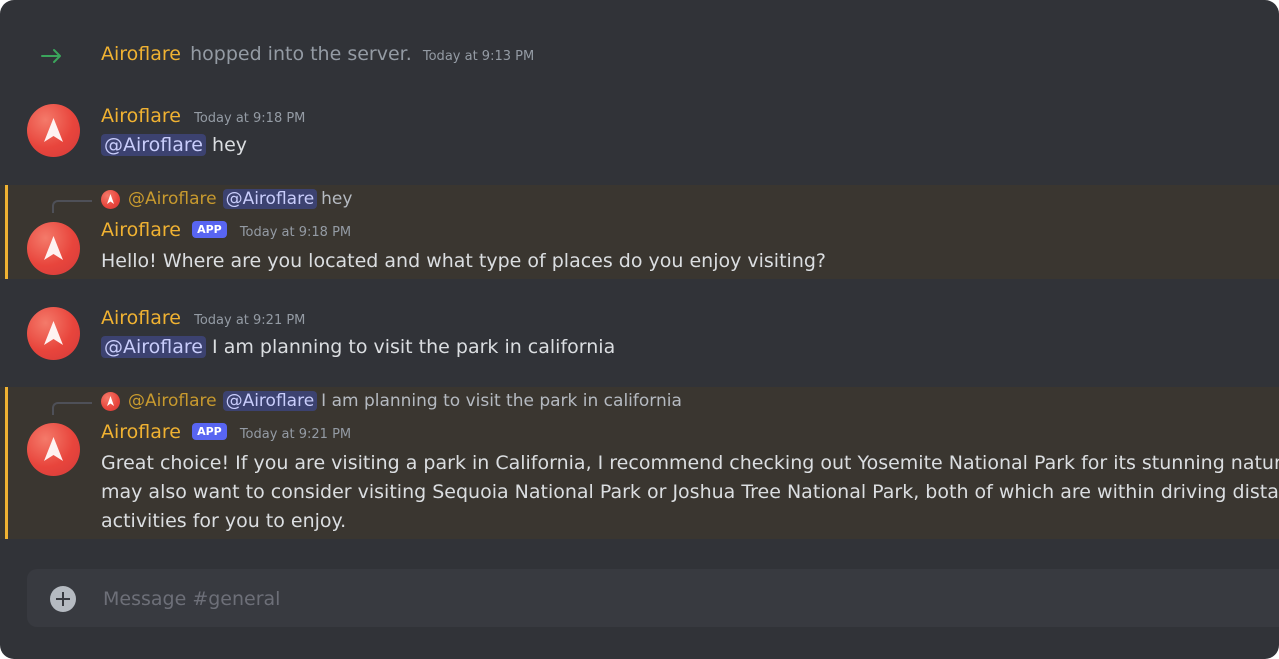 This screenshot has height=659, width=1279. What do you see at coordinates (337, 199) in the screenshot?
I see `reply-text: hey` at bounding box center [337, 199].